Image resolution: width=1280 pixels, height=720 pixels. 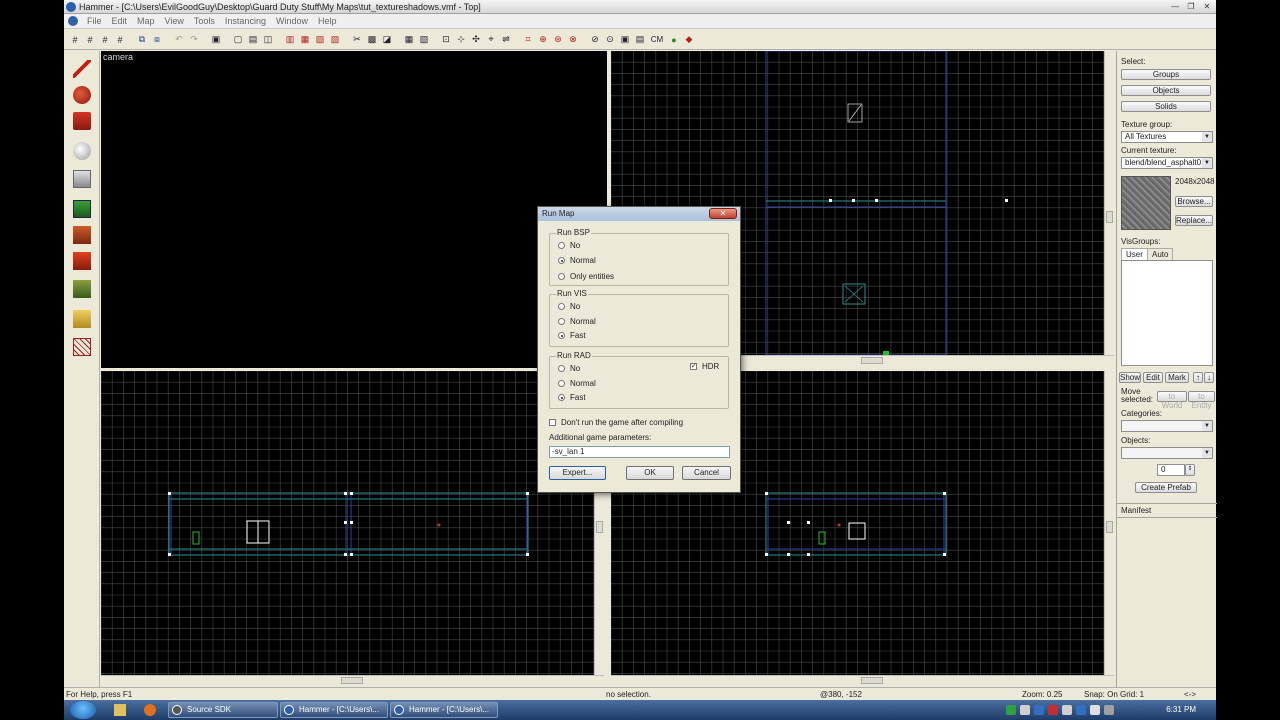 What do you see at coordinates (625, 40) in the screenshot?
I see `texture-icon: ▣` at bounding box center [625, 40].